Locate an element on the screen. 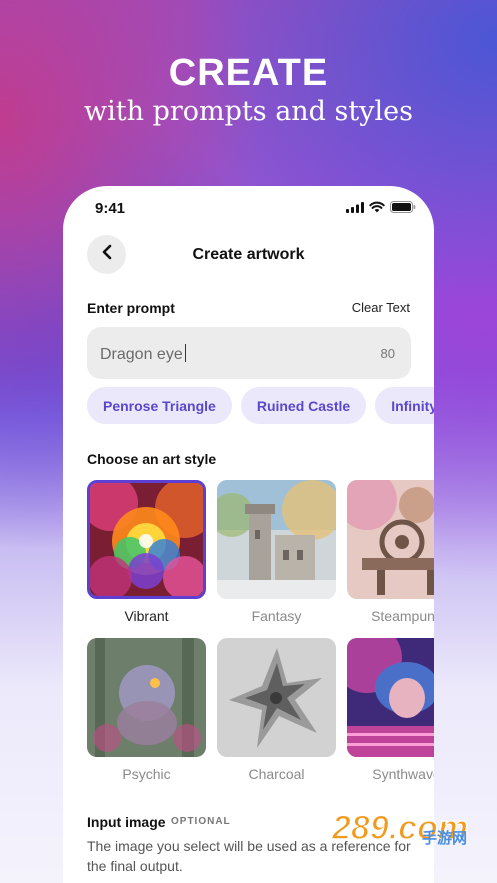  input-image-label: Input image is located at coordinates (126, 822).